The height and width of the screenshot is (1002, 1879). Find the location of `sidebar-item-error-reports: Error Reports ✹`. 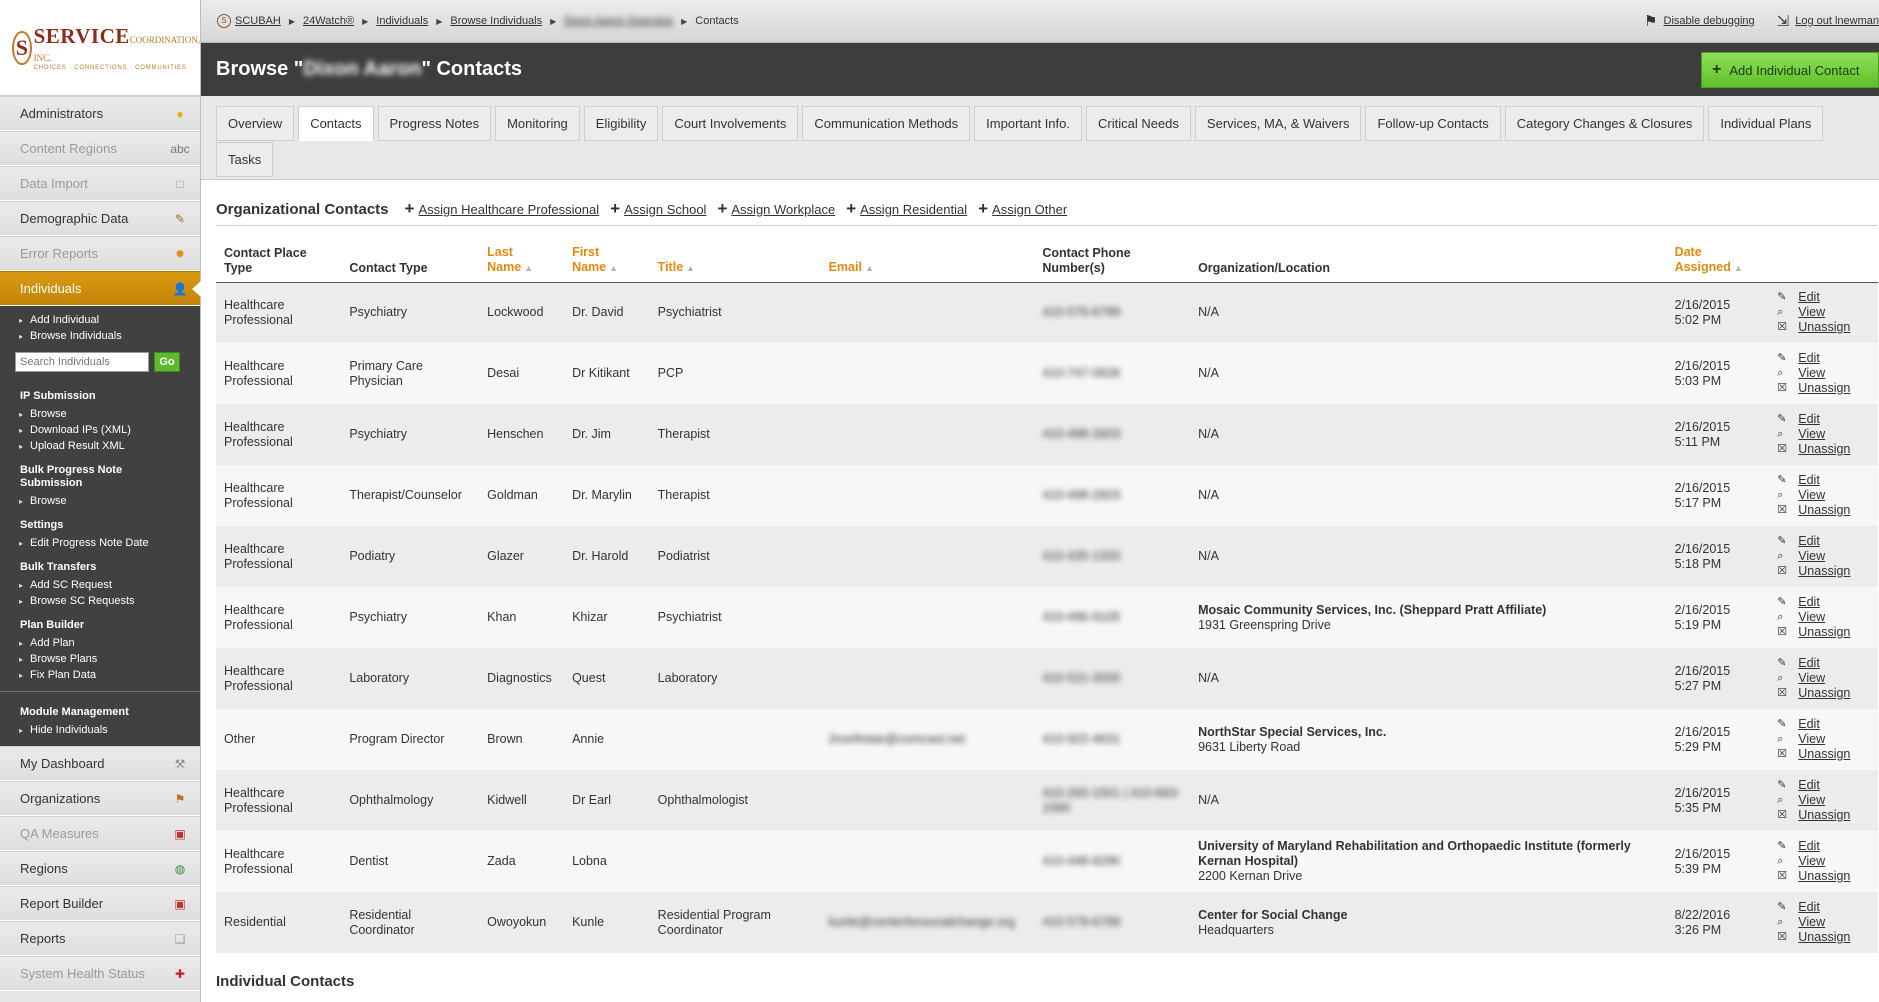

sidebar-item-error-reports: Error Reports ✹ is located at coordinates (100, 253).